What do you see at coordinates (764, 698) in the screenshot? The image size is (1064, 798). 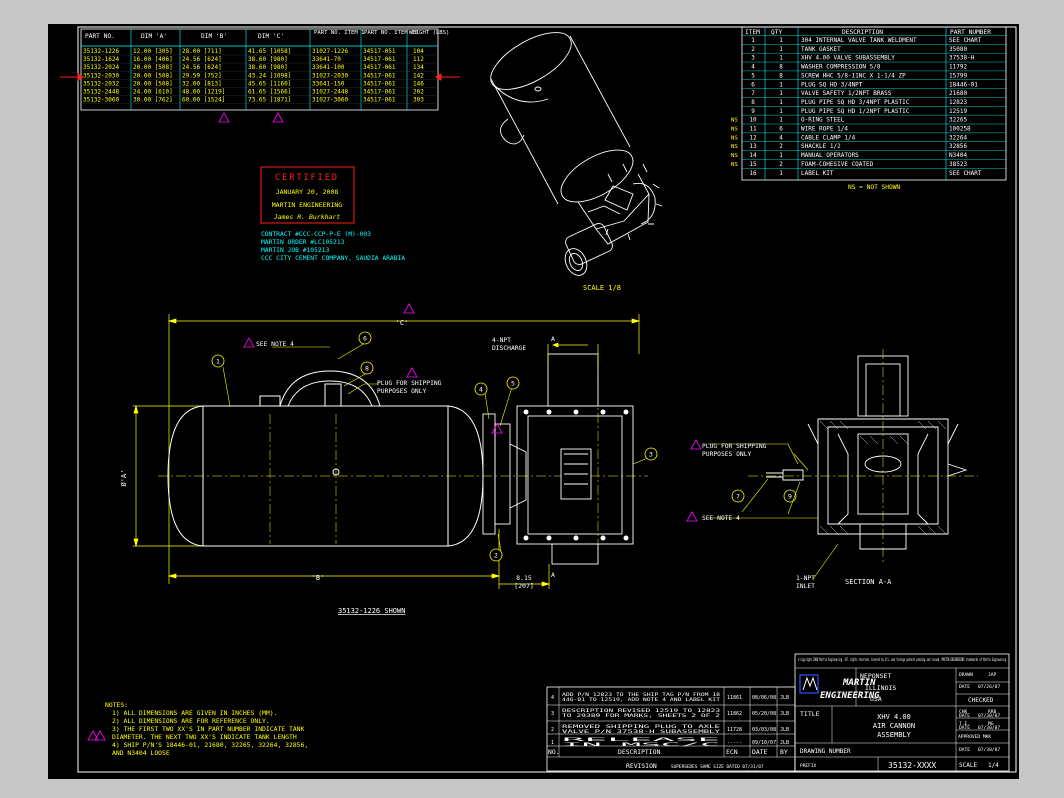 I see `rev-date: 08/06/08` at bounding box center [764, 698].